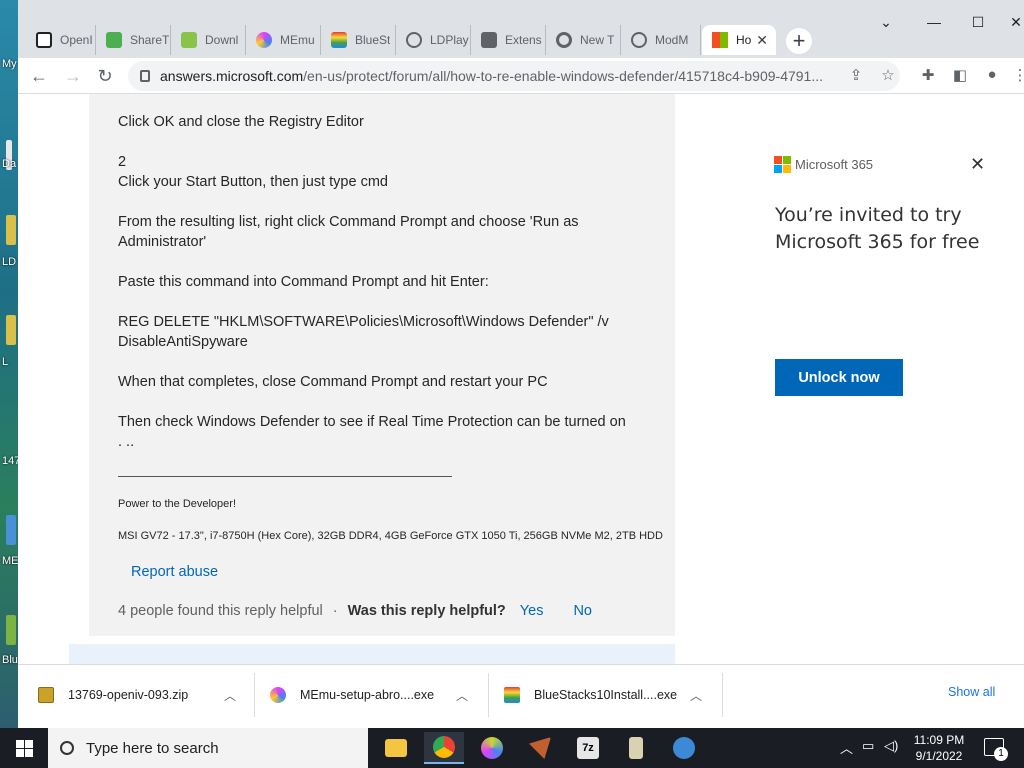 This screenshot has height=768, width=1024. What do you see at coordinates (372, 654) in the screenshot?
I see `next-reply-band` at bounding box center [372, 654].